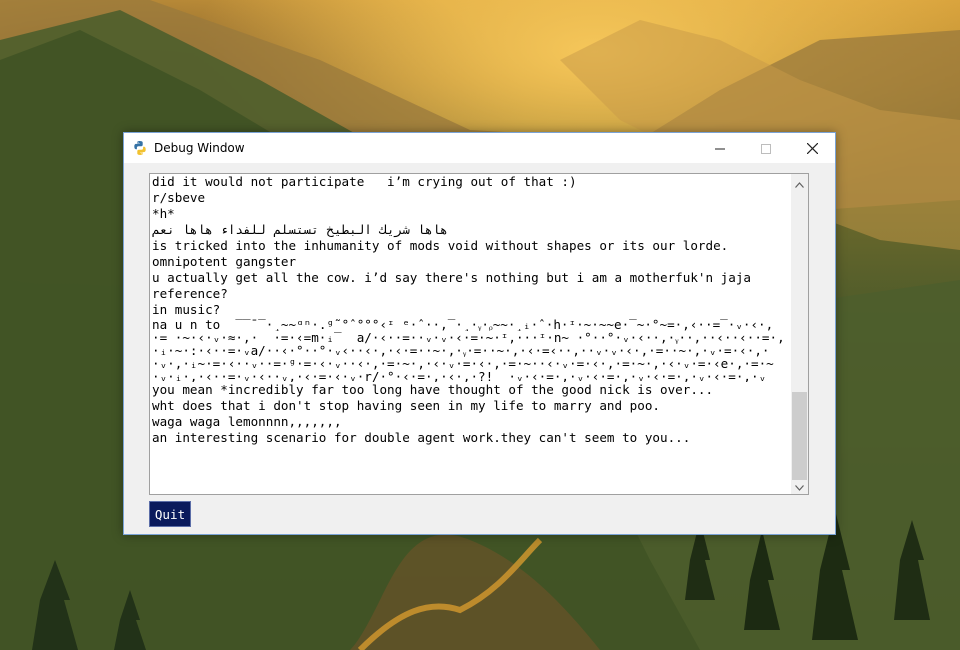  I want to click on scroll-up-button, so click(799, 182).